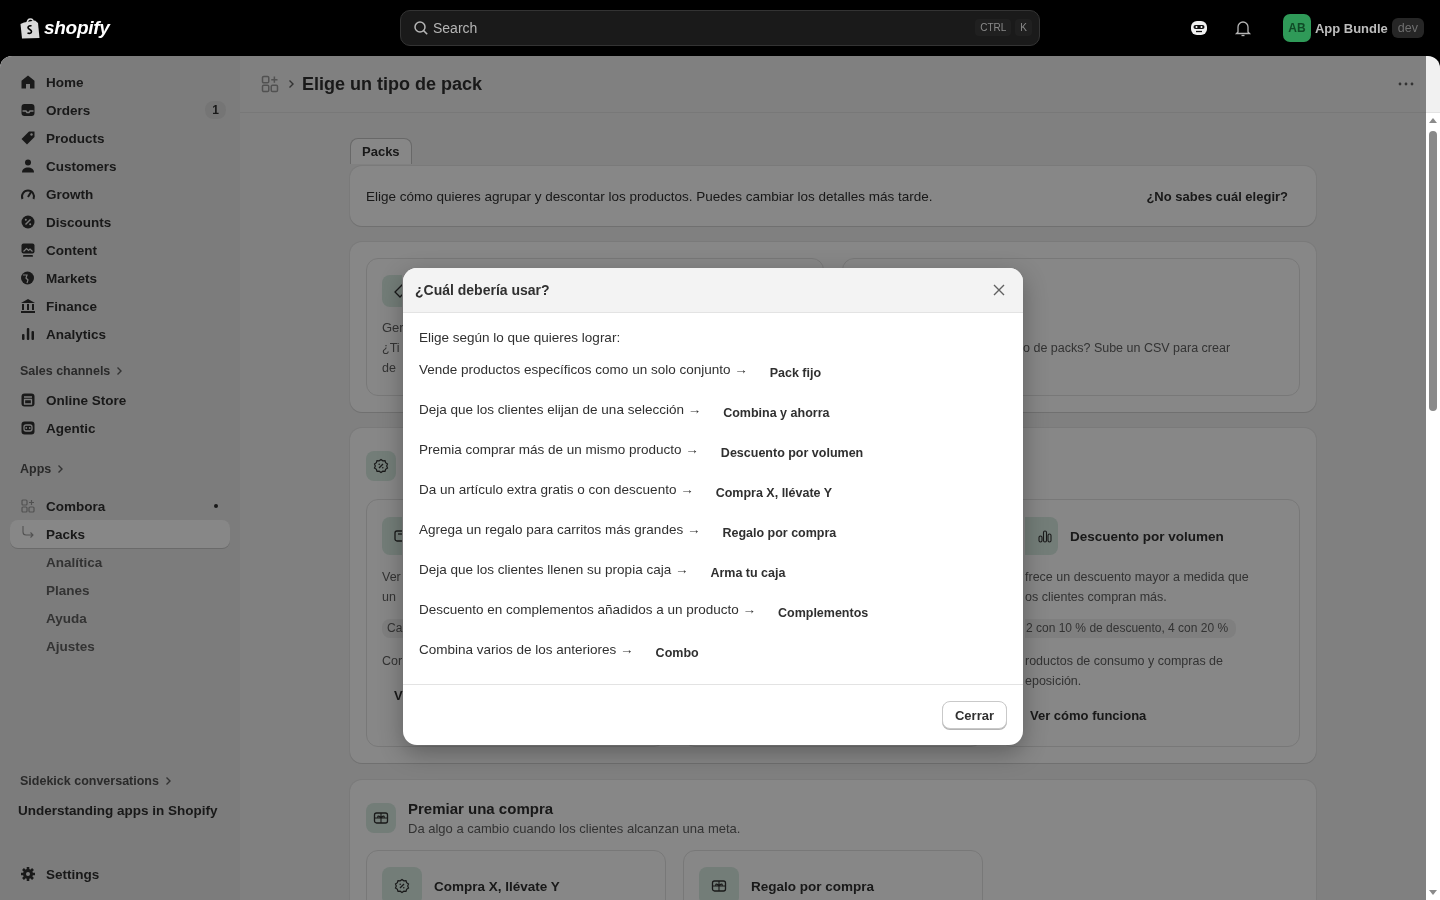 This screenshot has height=900, width=1440. What do you see at coordinates (1124, 661) in the screenshot?
I see `card-text: roductos de consumo y compras de` at bounding box center [1124, 661].